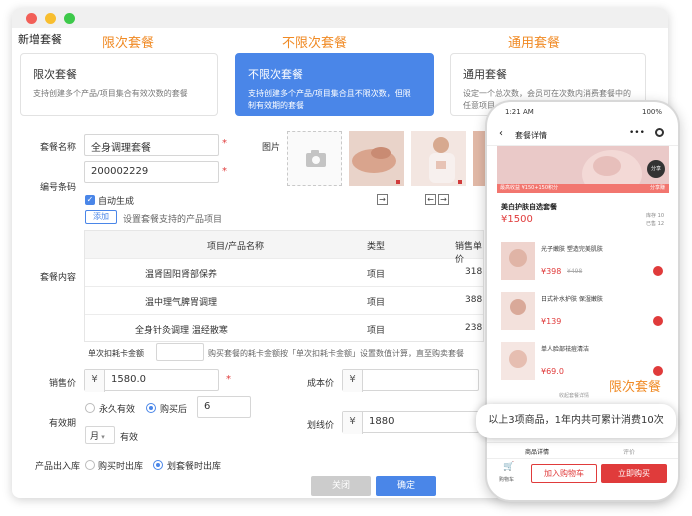  Describe the element at coordinates (582, 135) in the screenshot. I see `phone-nav-bar: ‹ 套餐详情 •••` at that location.